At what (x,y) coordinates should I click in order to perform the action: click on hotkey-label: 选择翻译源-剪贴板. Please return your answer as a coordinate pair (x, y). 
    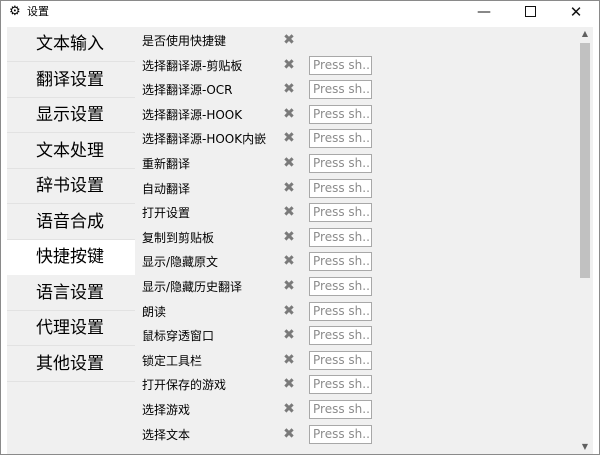
    Looking at the image, I should click on (192, 65).